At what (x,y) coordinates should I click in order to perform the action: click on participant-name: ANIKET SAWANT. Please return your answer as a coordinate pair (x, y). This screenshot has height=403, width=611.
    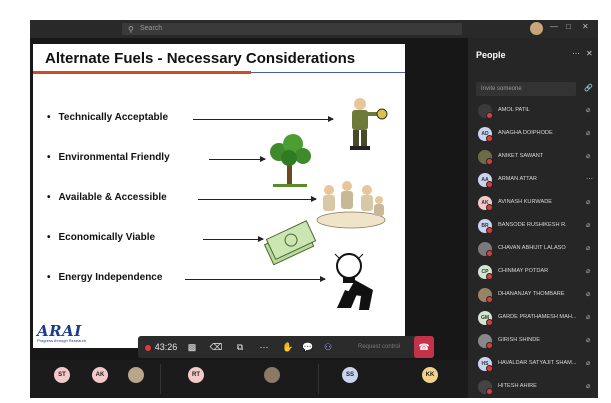
    Looking at the image, I should click on (521, 156).